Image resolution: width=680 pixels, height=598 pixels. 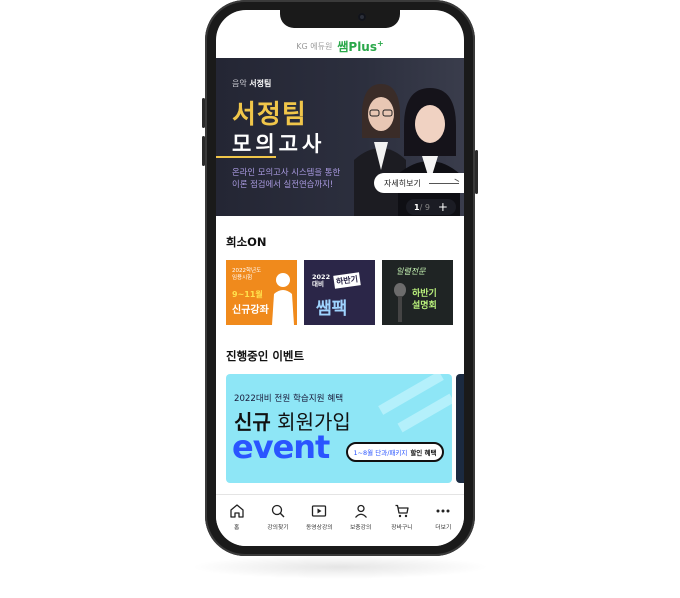 I want to click on home-icon, so click(x=237, y=511).